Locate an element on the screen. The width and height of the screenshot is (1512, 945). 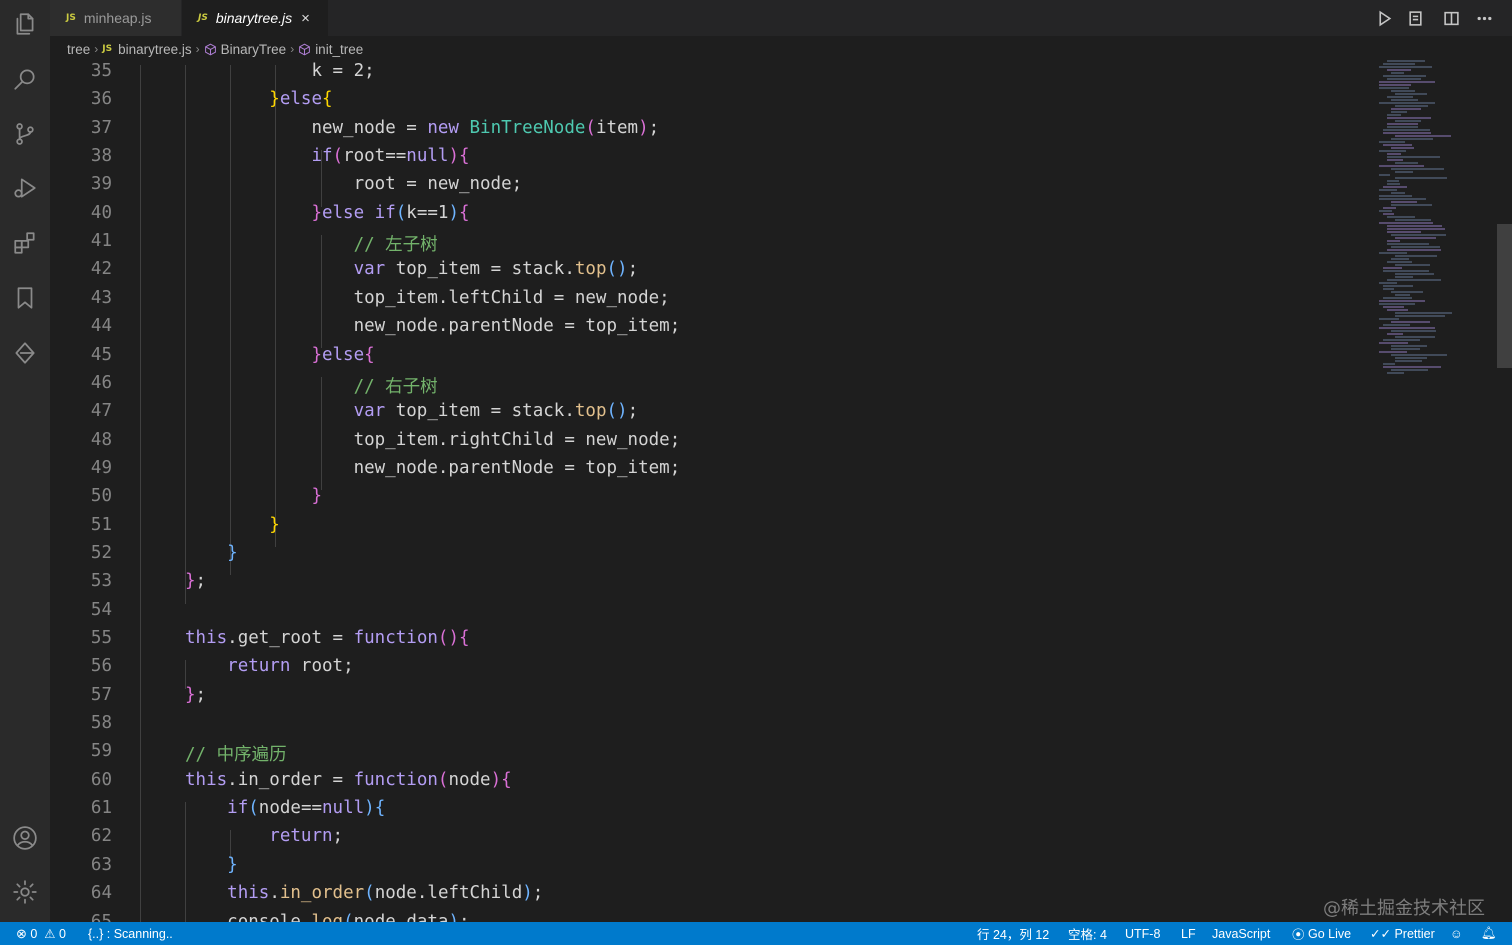
code-line: }else if(k==1){ is located at coordinates (327, 212).